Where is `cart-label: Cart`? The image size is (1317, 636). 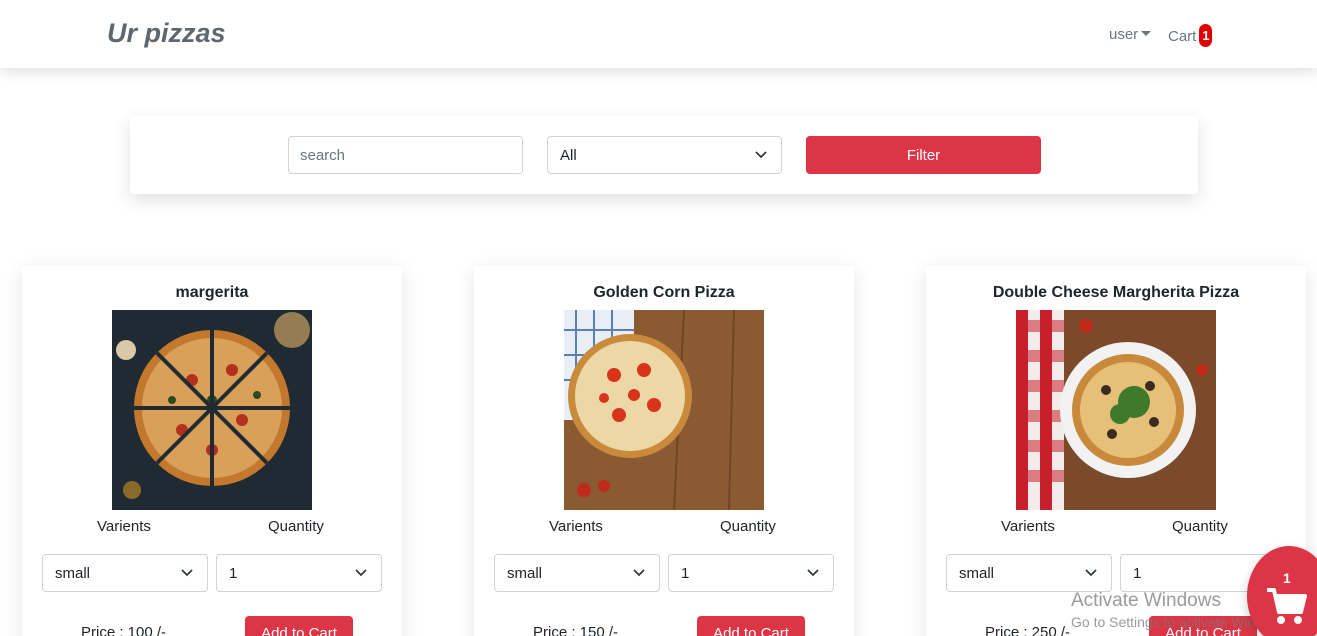 cart-label: Cart is located at coordinates (1182, 36).